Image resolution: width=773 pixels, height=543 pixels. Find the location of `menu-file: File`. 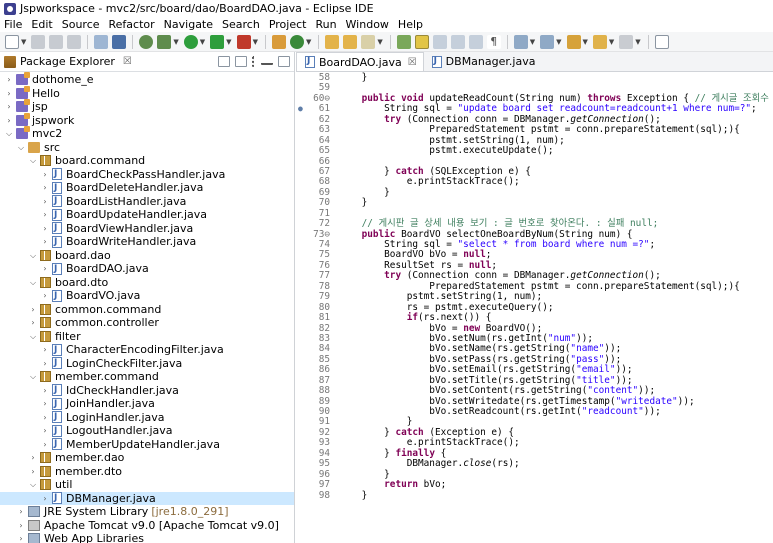

menu-file: File is located at coordinates (13, 24).